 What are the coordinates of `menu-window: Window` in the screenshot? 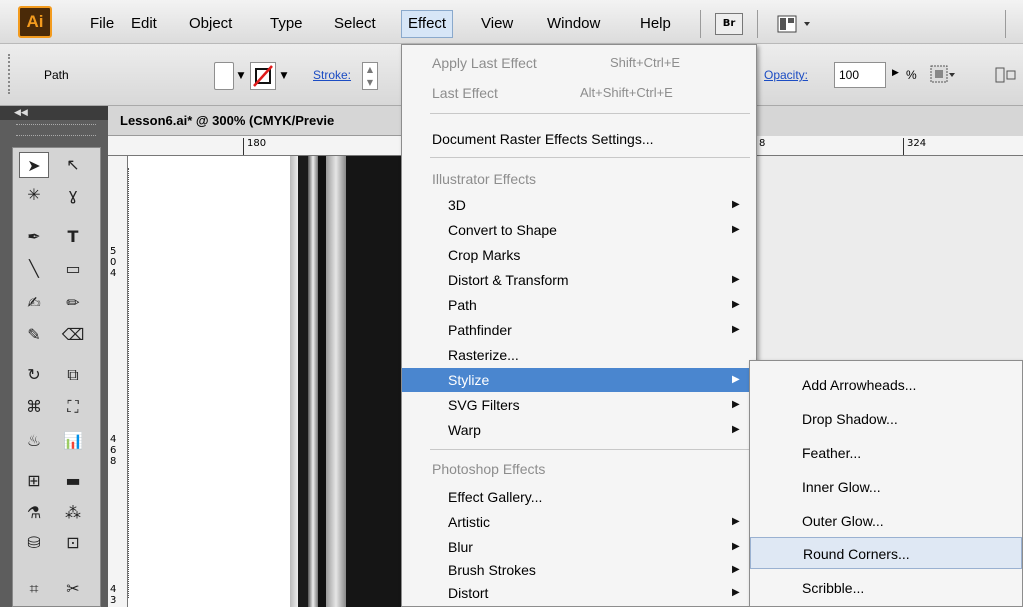 It's located at (573, 24).